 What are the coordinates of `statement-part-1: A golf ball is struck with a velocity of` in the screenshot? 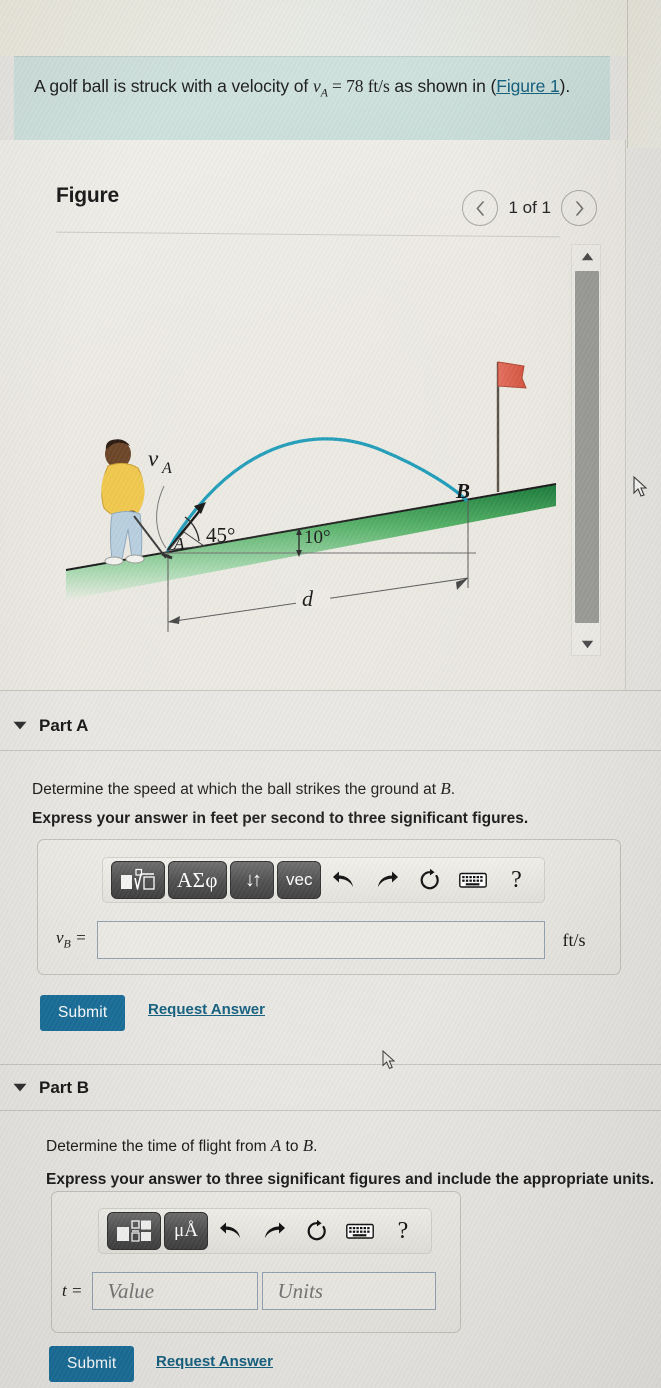 It's located at (173, 86).